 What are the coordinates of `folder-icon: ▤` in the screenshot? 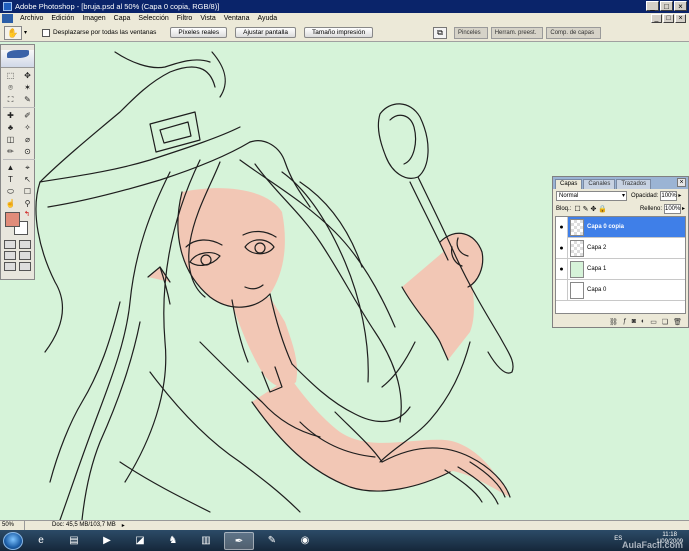 It's located at (74, 541).